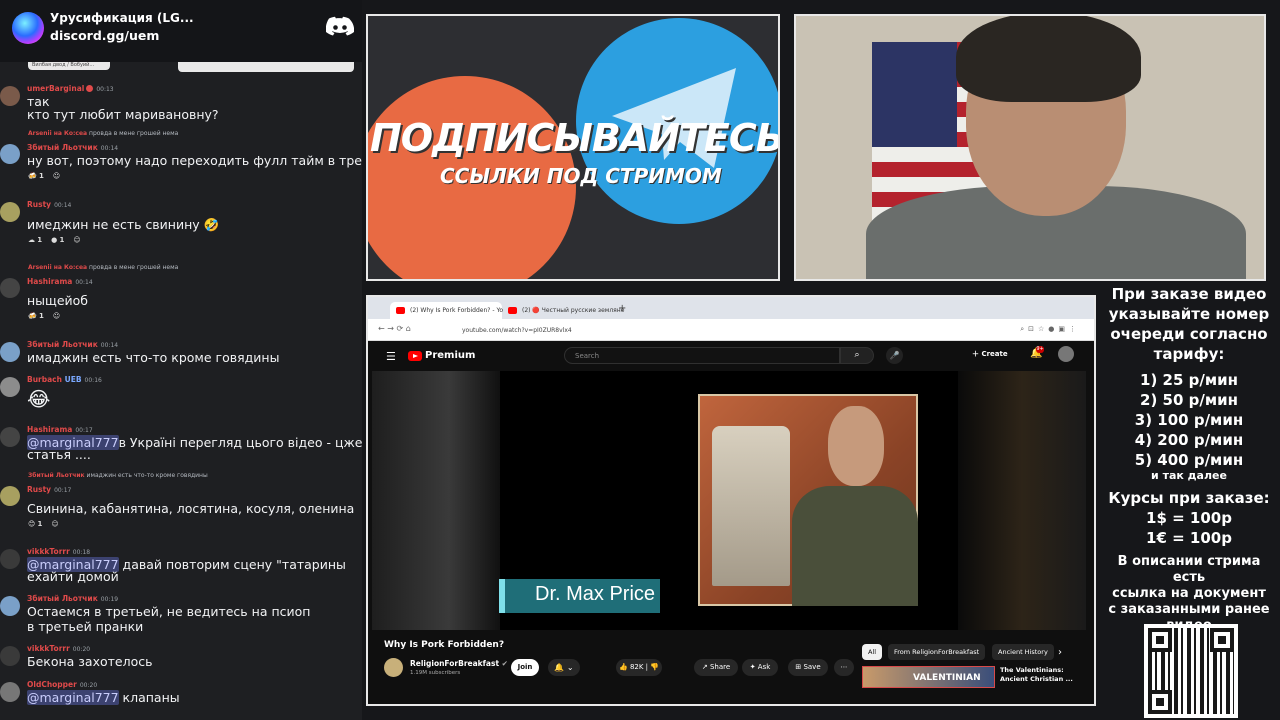 The height and width of the screenshot is (720, 1280). What do you see at coordinates (1189, 420) in the screenshot?
I see `tariff-line: 3) 100 р/мин` at bounding box center [1189, 420].